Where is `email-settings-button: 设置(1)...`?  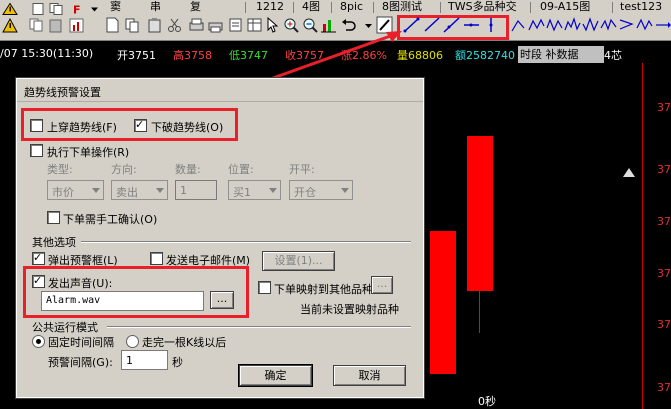 email-settings-button: 设置(1)... is located at coordinates (298, 261).